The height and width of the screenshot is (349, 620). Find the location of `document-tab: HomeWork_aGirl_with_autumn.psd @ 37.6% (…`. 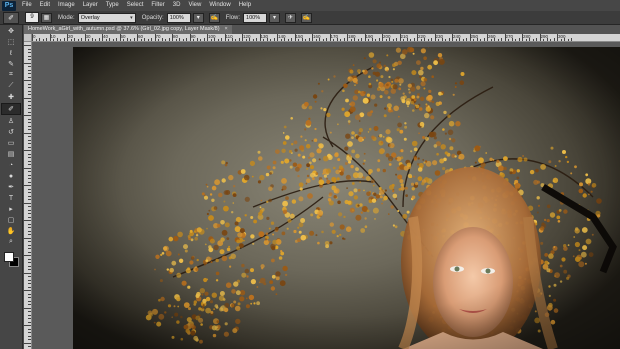

document-tab: HomeWork_aGirl_with_autumn.psd @ 37.6% (… is located at coordinates (128, 29).